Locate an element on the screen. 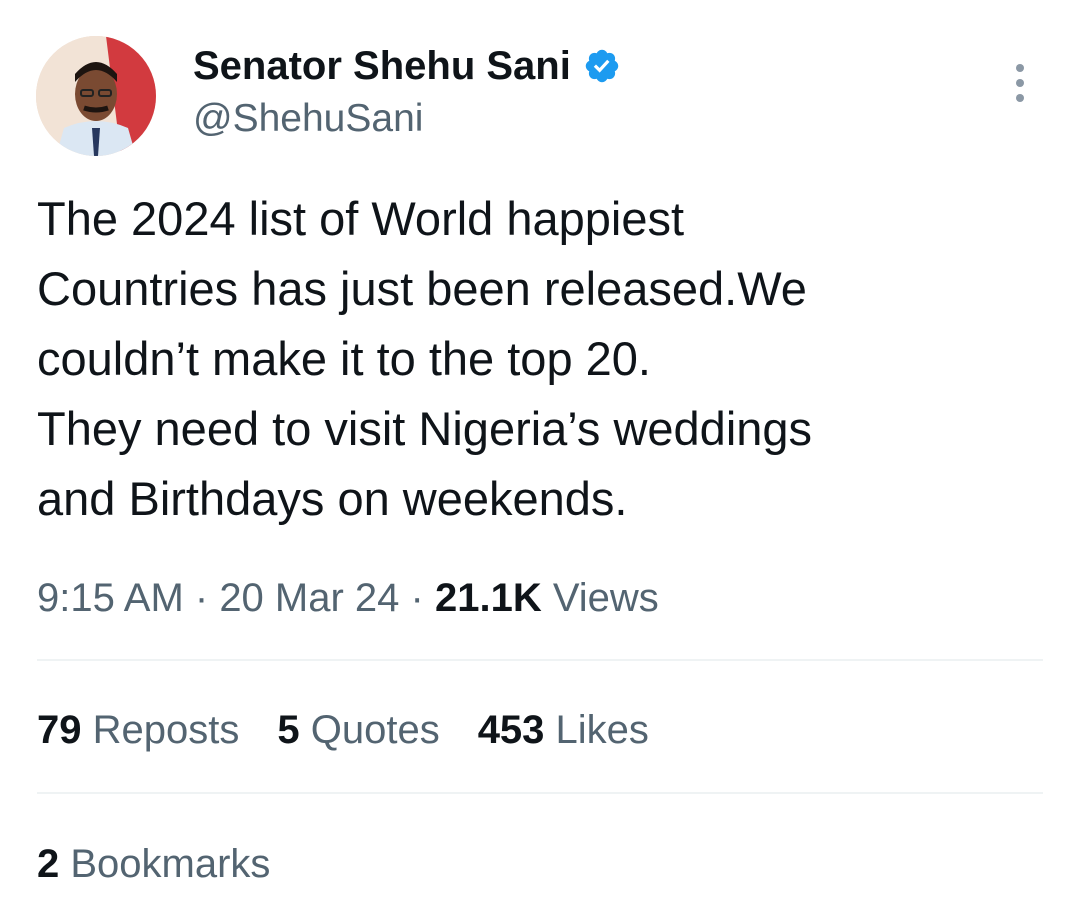 Image resolution: width=1078 pixels, height=918 pixels. verified-badge-icon is located at coordinates (602, 66).